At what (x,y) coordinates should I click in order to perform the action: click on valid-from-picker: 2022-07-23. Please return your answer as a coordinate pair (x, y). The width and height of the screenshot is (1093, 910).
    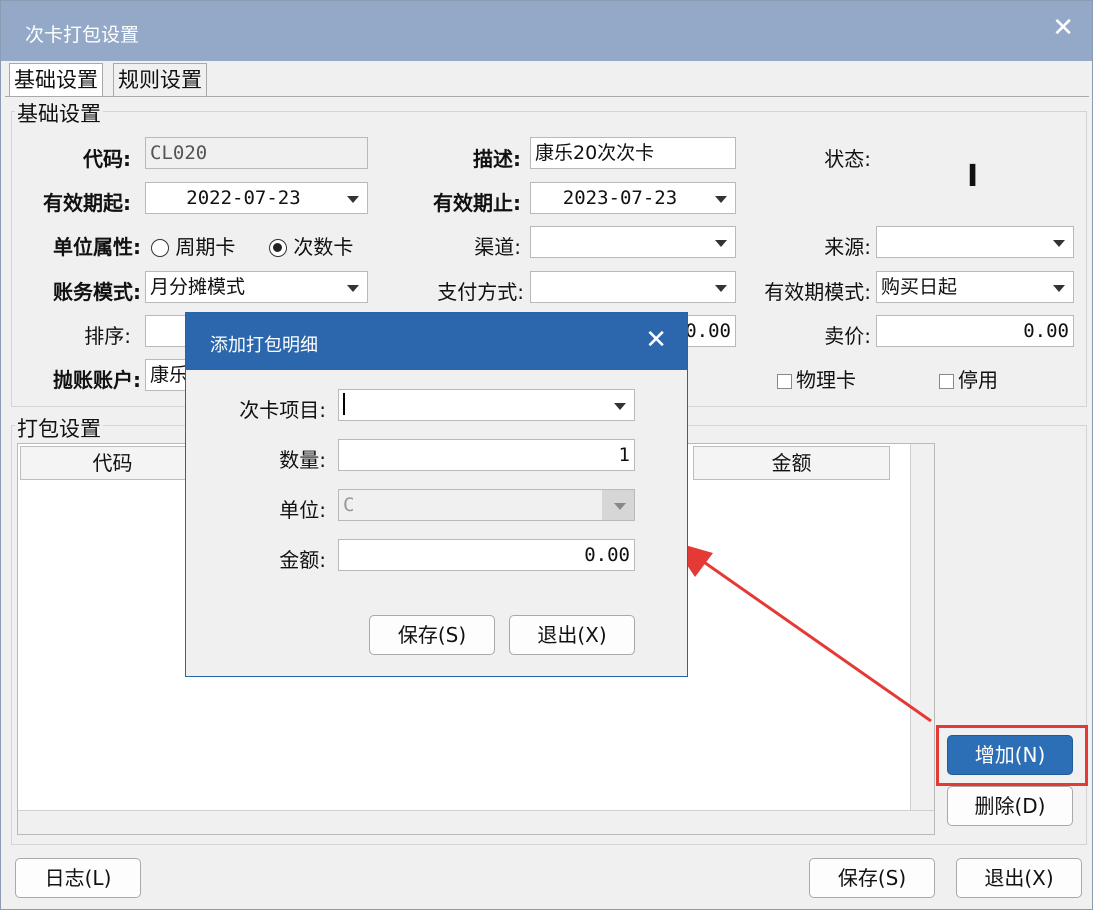
    Looking at the image, I should click on (256, 198).